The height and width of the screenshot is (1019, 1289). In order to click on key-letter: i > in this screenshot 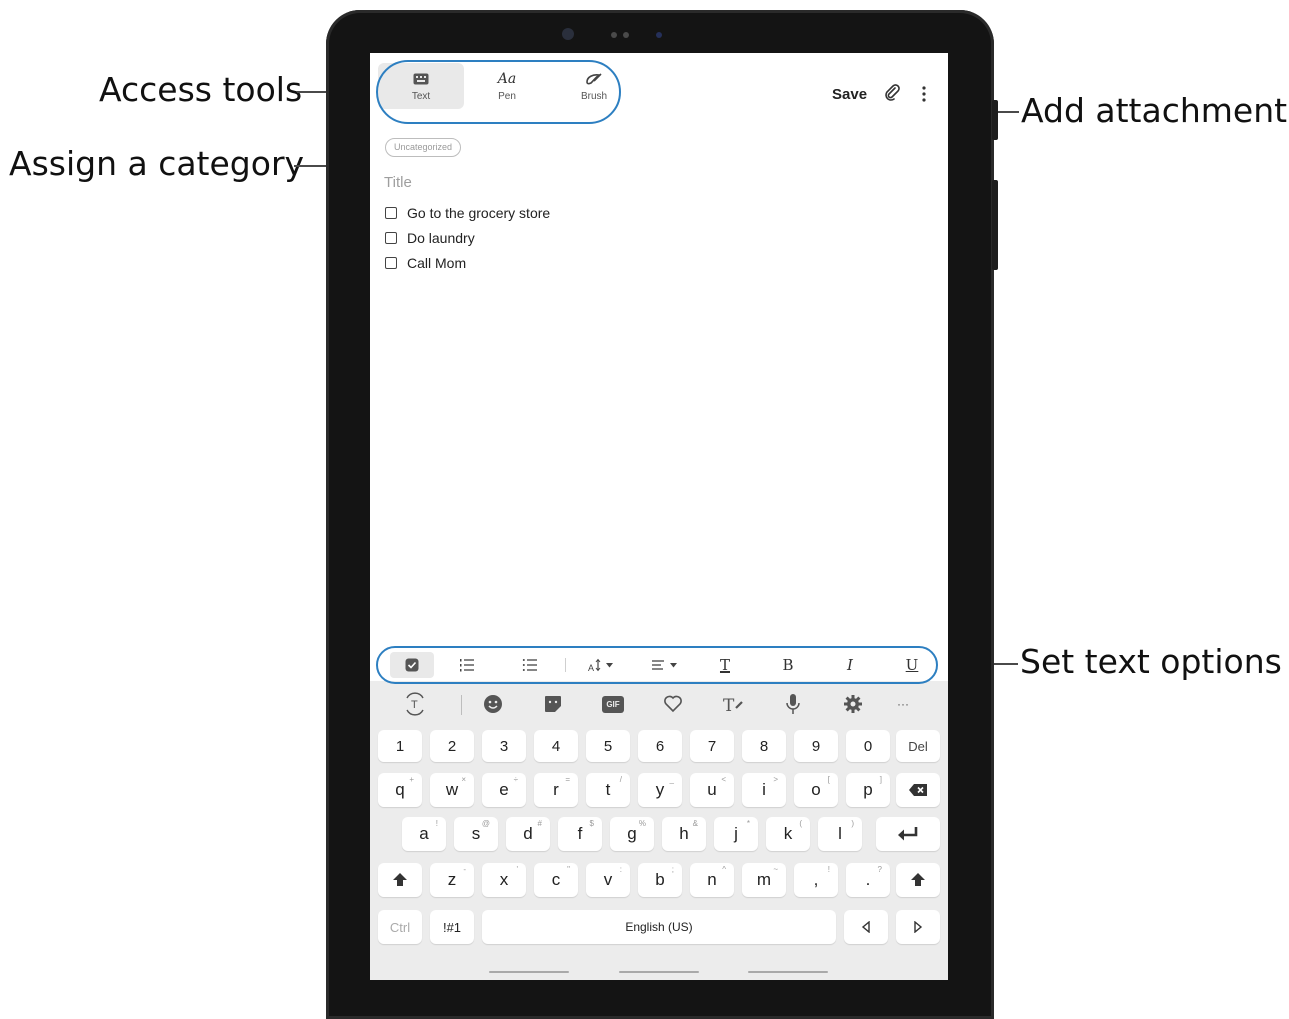, I will do `click(764, 790)`.